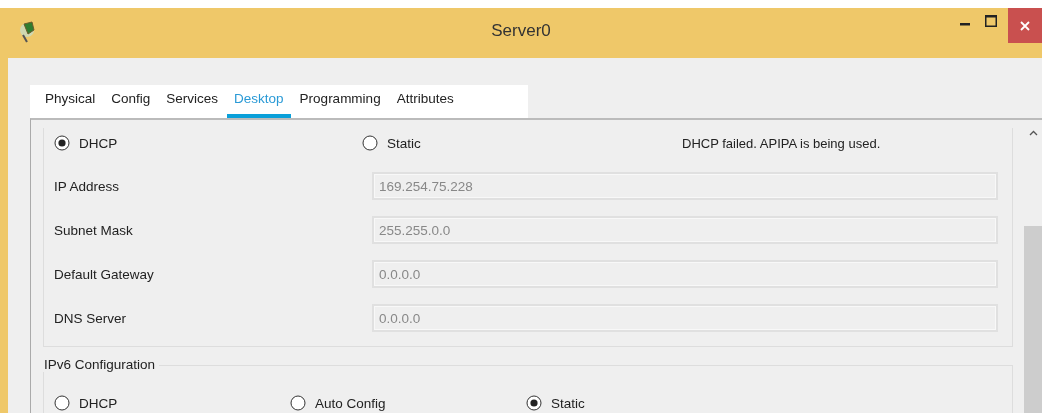 The height and width of the screenshot is (413, 1042). Describe the element at coordinates (87, 186) in the screenshot. I see `field-label: IP Address` at that location.